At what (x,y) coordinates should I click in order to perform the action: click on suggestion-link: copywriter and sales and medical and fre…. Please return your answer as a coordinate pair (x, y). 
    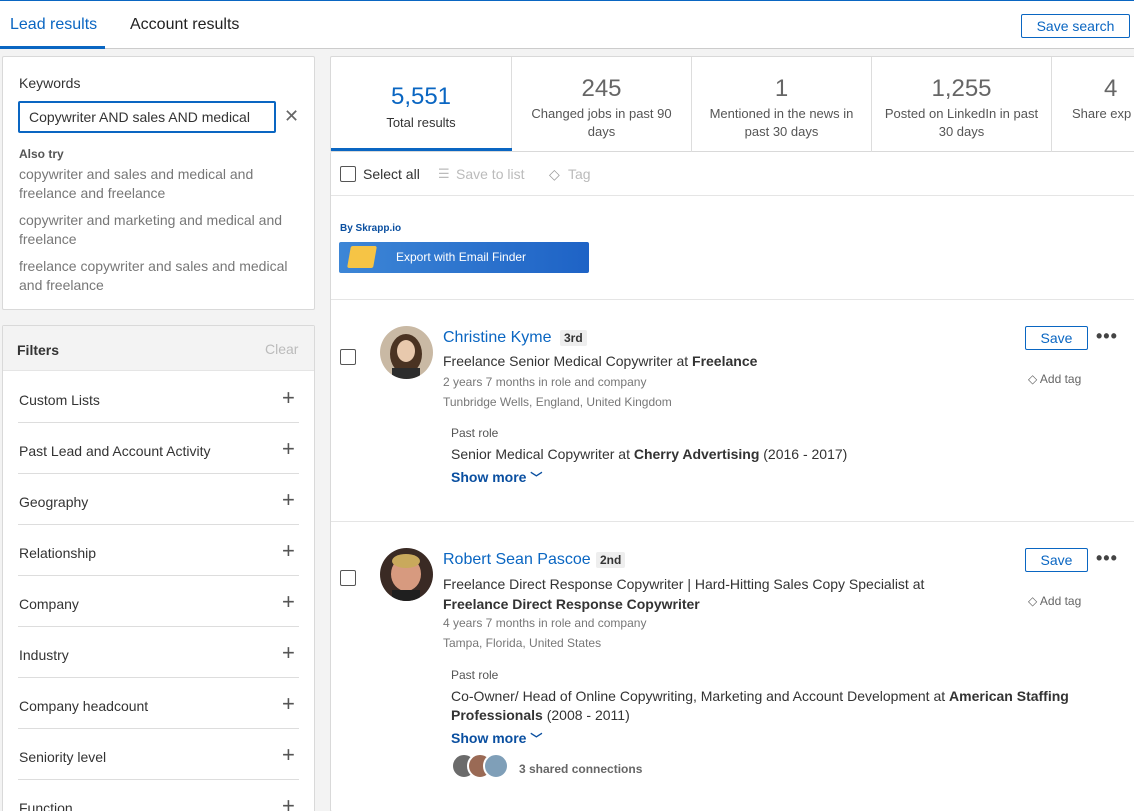
    Looking at the image, I should click on (154, 184).